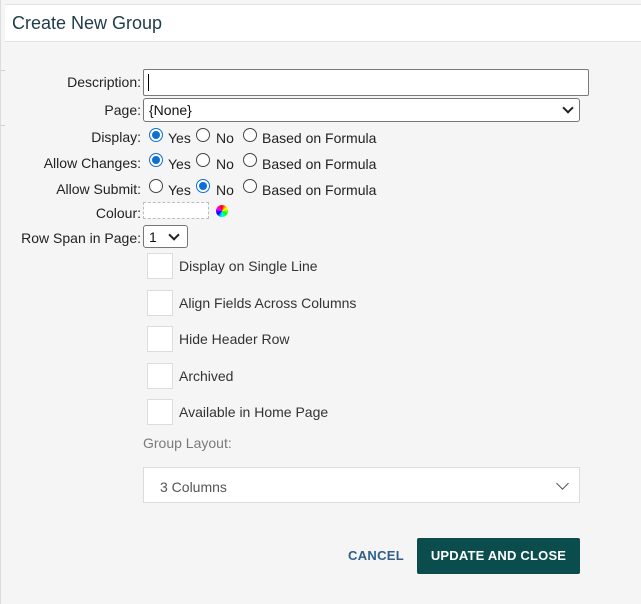  I want to click on row-span-value: 1, so click(153, 237).